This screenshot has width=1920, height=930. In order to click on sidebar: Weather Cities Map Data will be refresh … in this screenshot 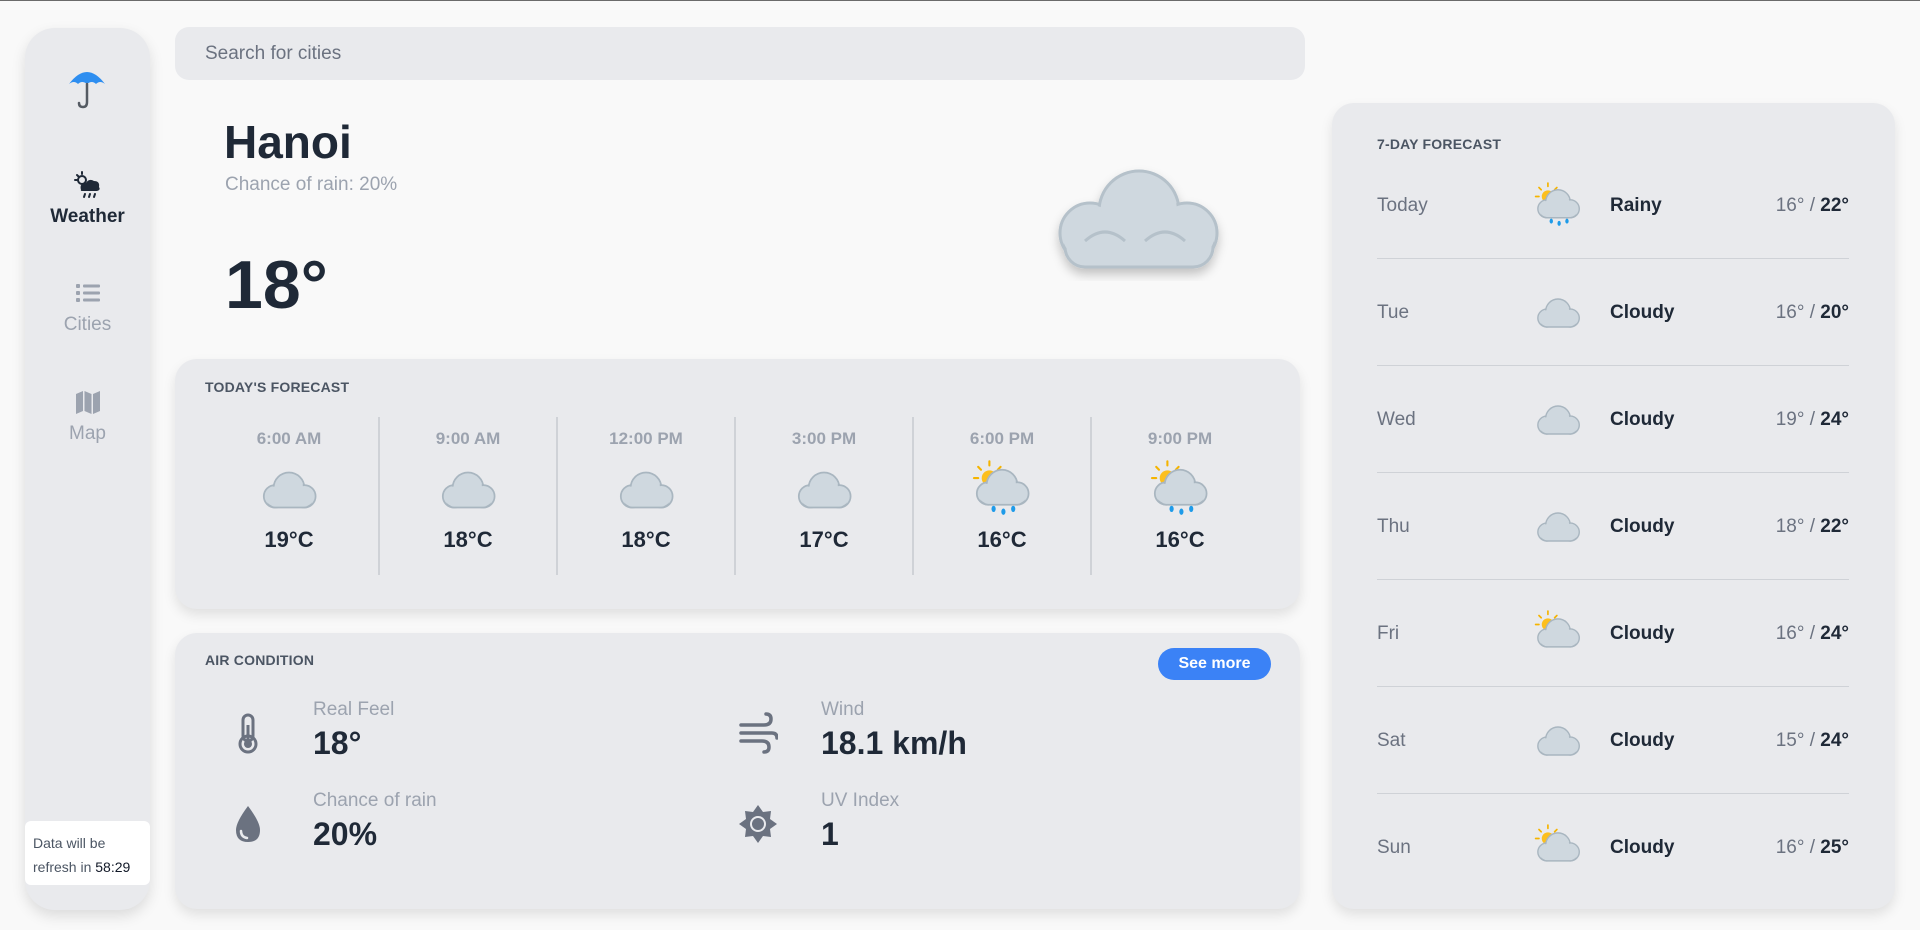, I will do `click(87, 469)`.